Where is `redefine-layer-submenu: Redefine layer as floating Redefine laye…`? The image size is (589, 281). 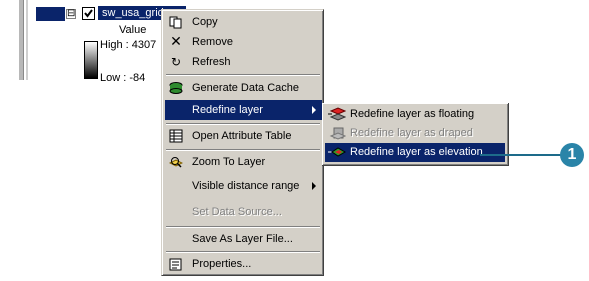
redefine-layer-submenu: Redefine layer as floating Redefine laye… is located at coordinates (415, 134).